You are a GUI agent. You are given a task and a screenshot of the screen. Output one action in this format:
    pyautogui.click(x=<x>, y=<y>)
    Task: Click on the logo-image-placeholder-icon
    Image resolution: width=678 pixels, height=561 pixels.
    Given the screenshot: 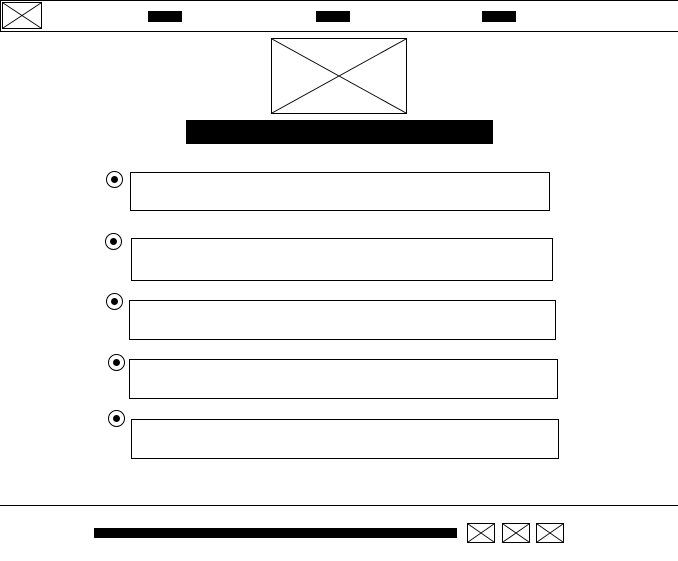 What is the action you would take?
    pyautogui.click(x=22, y=15)
    